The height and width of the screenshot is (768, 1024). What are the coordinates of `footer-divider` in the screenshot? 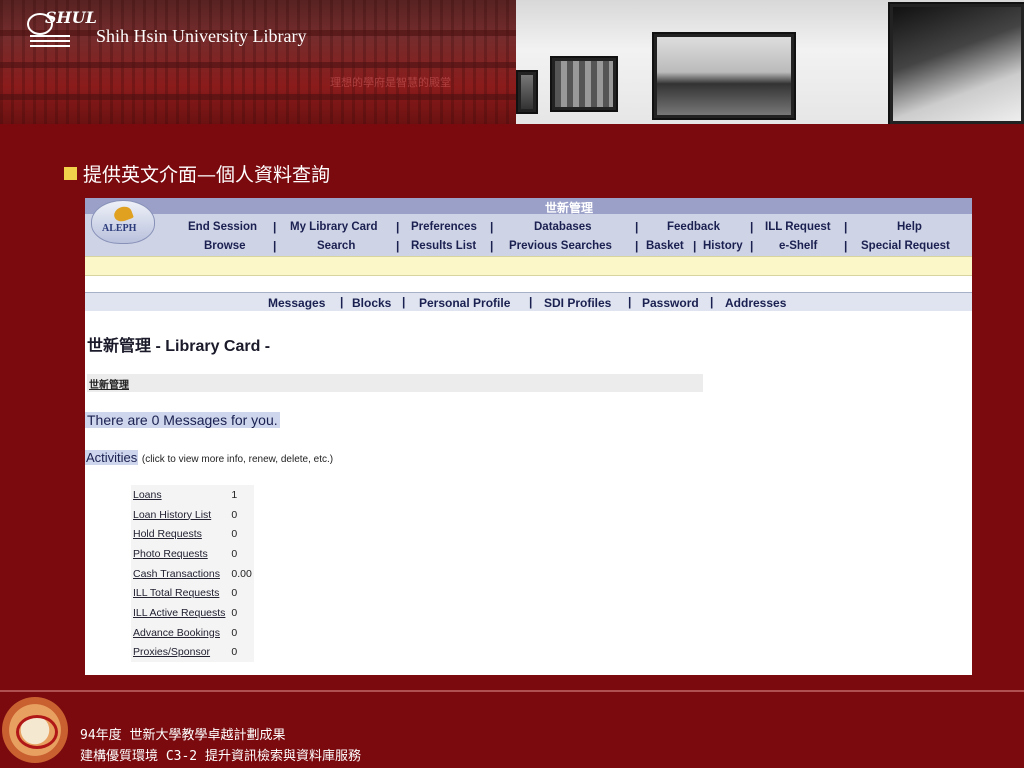 It's located at (512, 691).